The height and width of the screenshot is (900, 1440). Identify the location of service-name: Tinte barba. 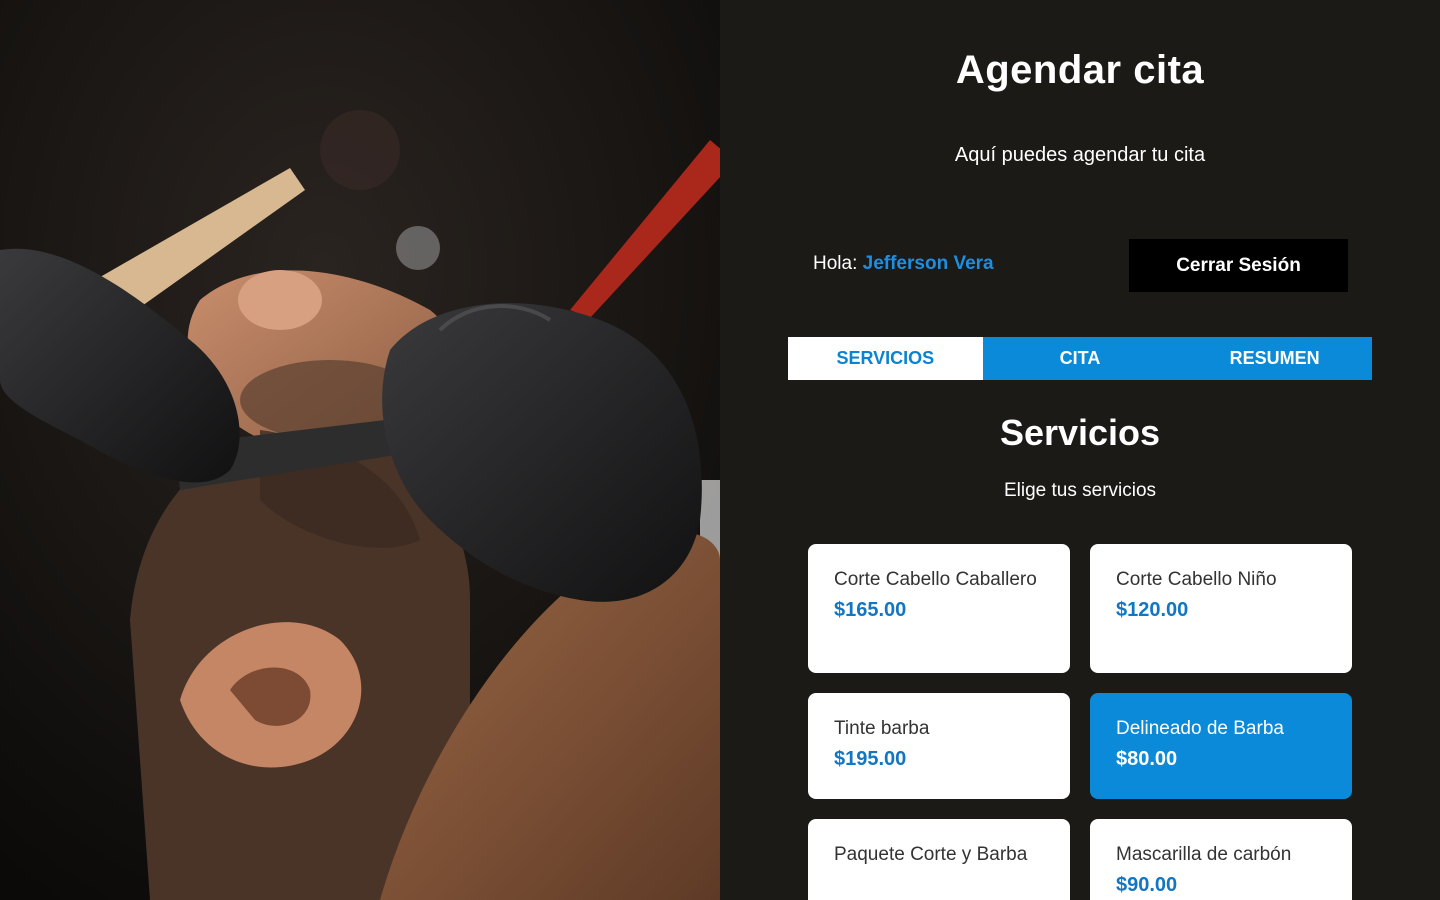
(882, 728).